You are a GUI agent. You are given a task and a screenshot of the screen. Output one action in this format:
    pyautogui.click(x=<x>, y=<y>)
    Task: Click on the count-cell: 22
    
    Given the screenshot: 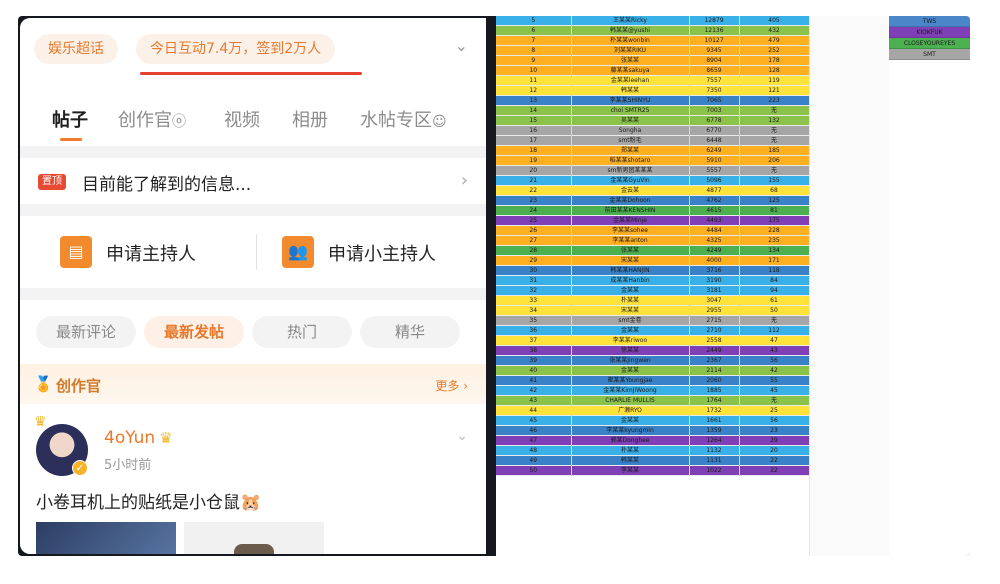 What is the action you would take?
    pyautogui.click(x=774, y=471)
    